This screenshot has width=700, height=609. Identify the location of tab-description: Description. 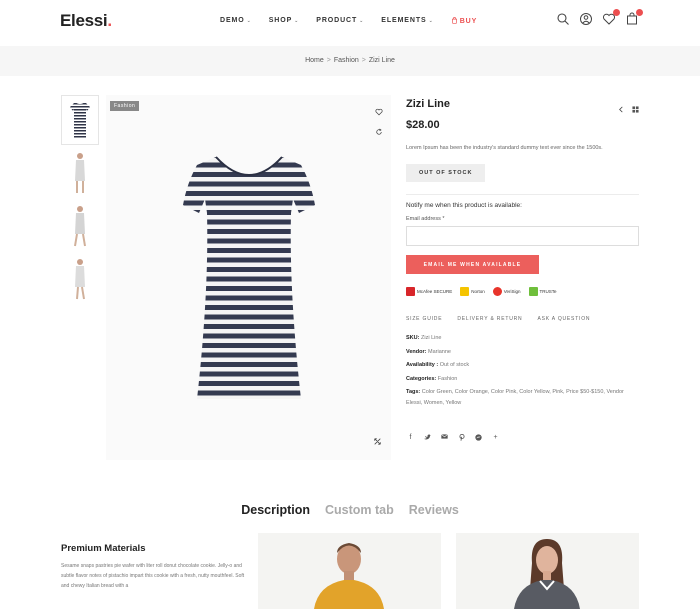
(275, 510).